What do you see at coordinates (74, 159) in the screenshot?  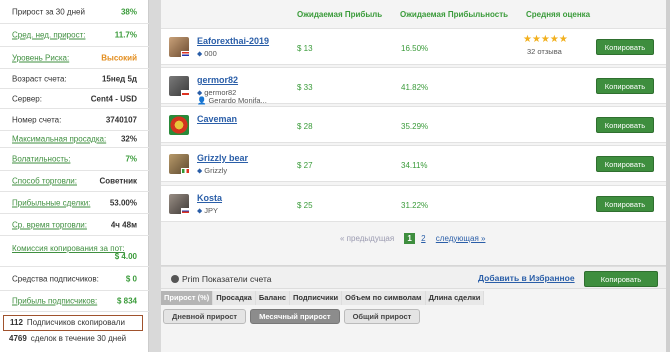 I see `stat-row-volatility: Волатильность: 7%` at bounding box center [74, 159].